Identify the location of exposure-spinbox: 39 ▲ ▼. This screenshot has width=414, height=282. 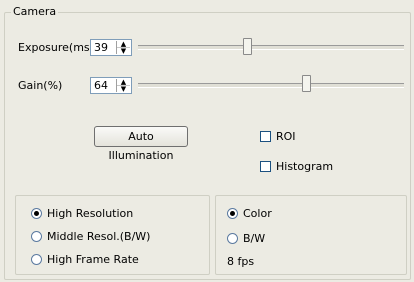
(111, 47).